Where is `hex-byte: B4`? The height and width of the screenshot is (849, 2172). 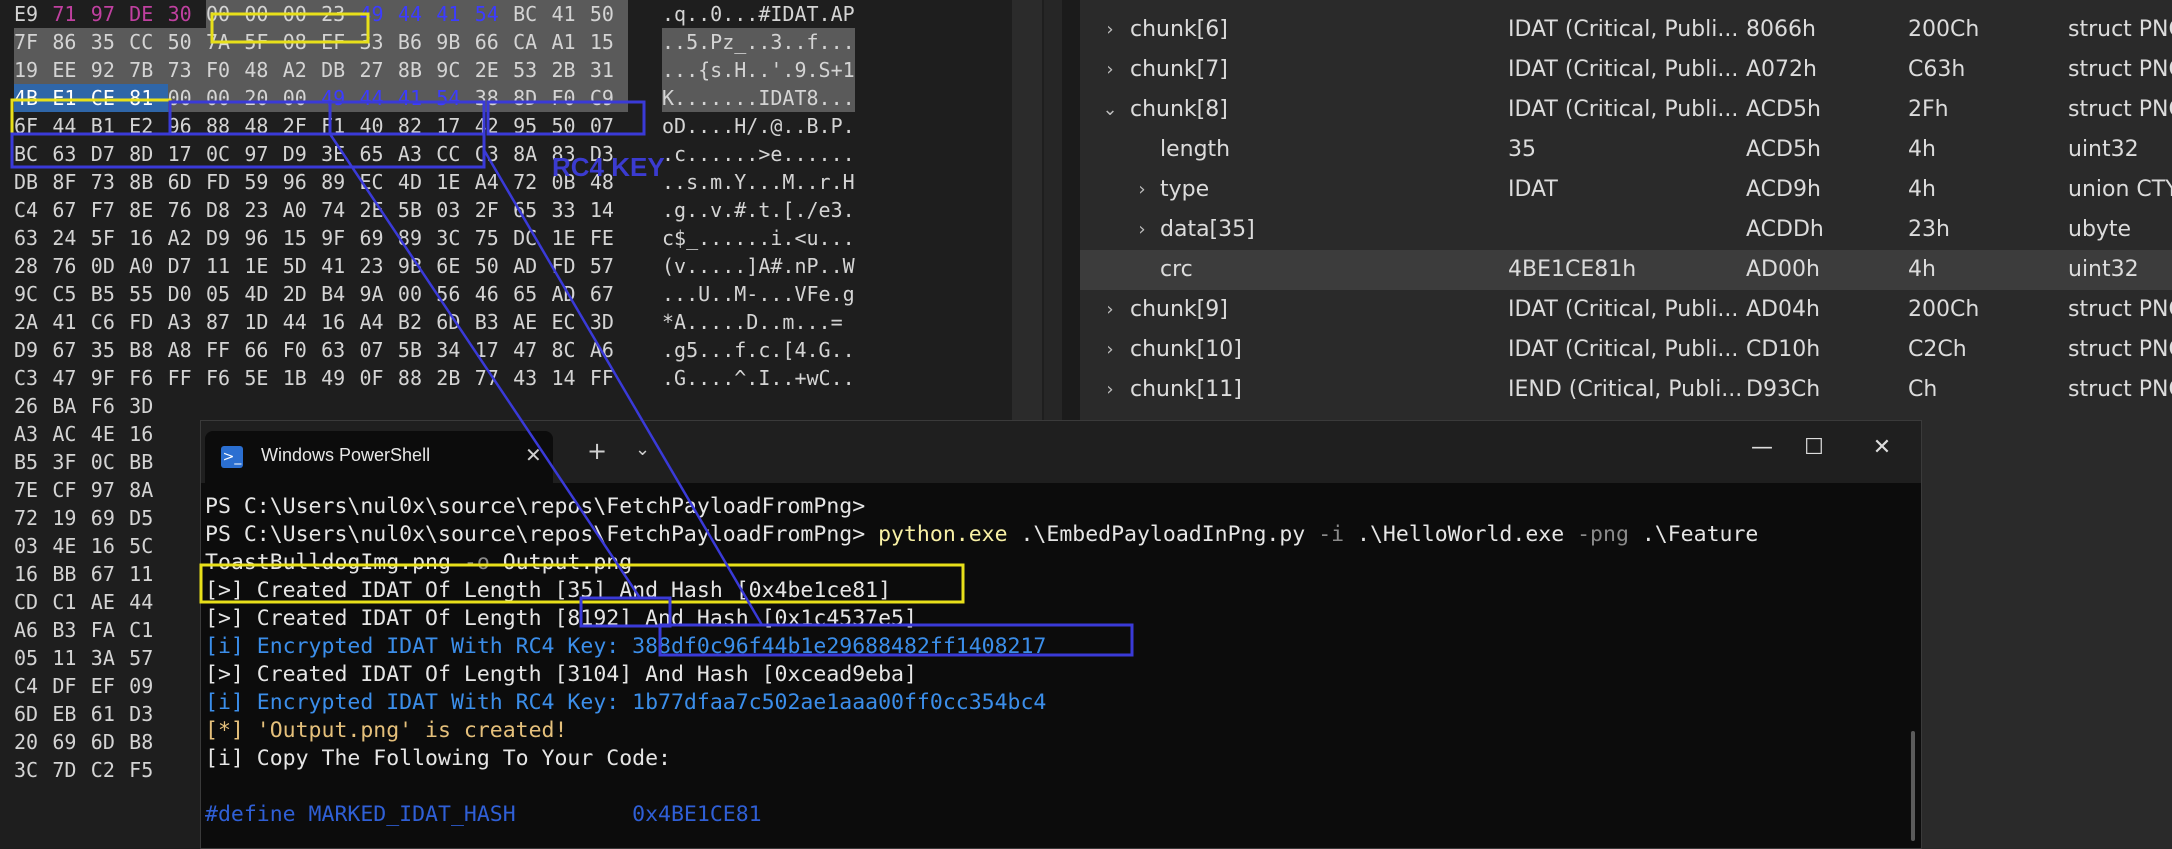
hex-byte: B4 is located at coordinates (340, 294).